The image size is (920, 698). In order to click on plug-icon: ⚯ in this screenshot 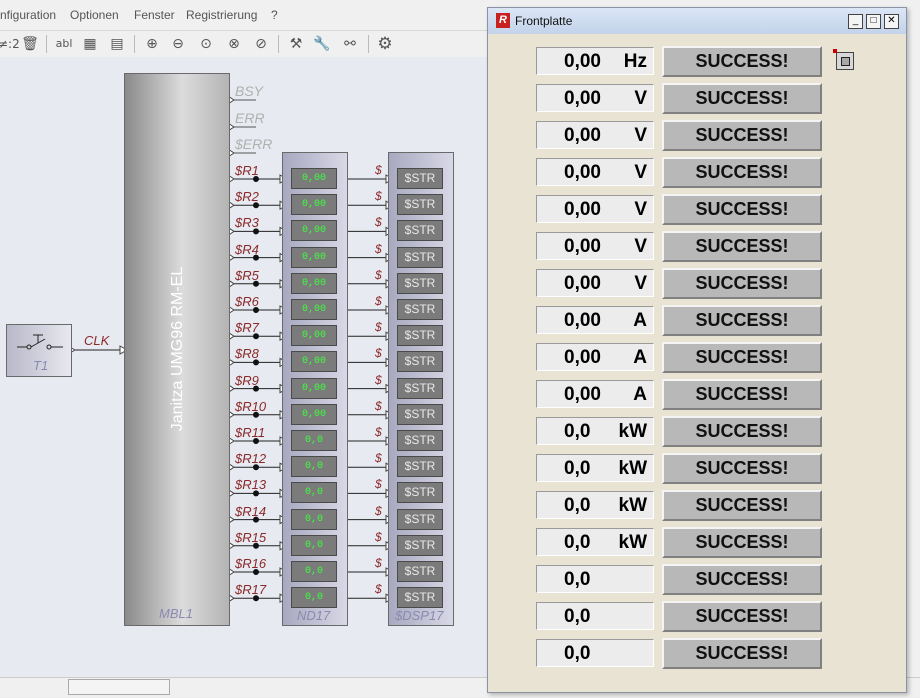, I will do `click(350, 44)`.